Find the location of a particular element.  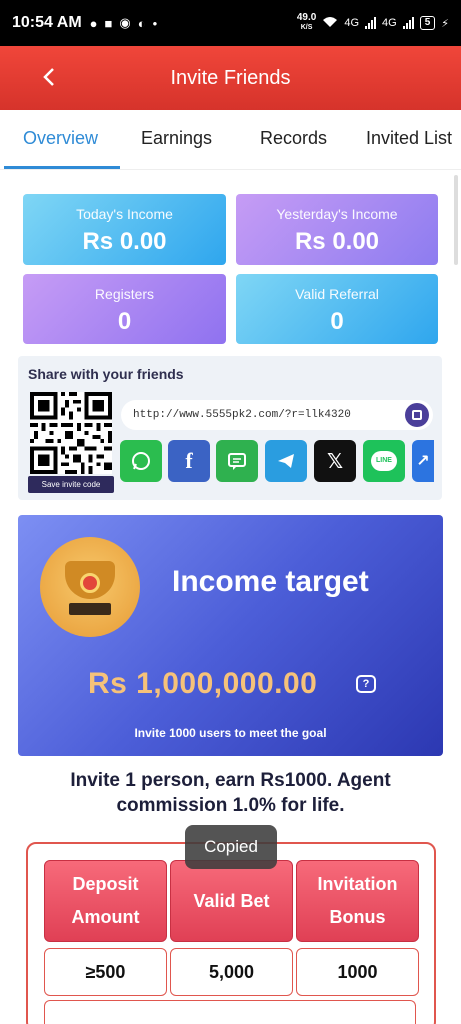

registers-card: Registers 0 is located at coordinates (124, 309).